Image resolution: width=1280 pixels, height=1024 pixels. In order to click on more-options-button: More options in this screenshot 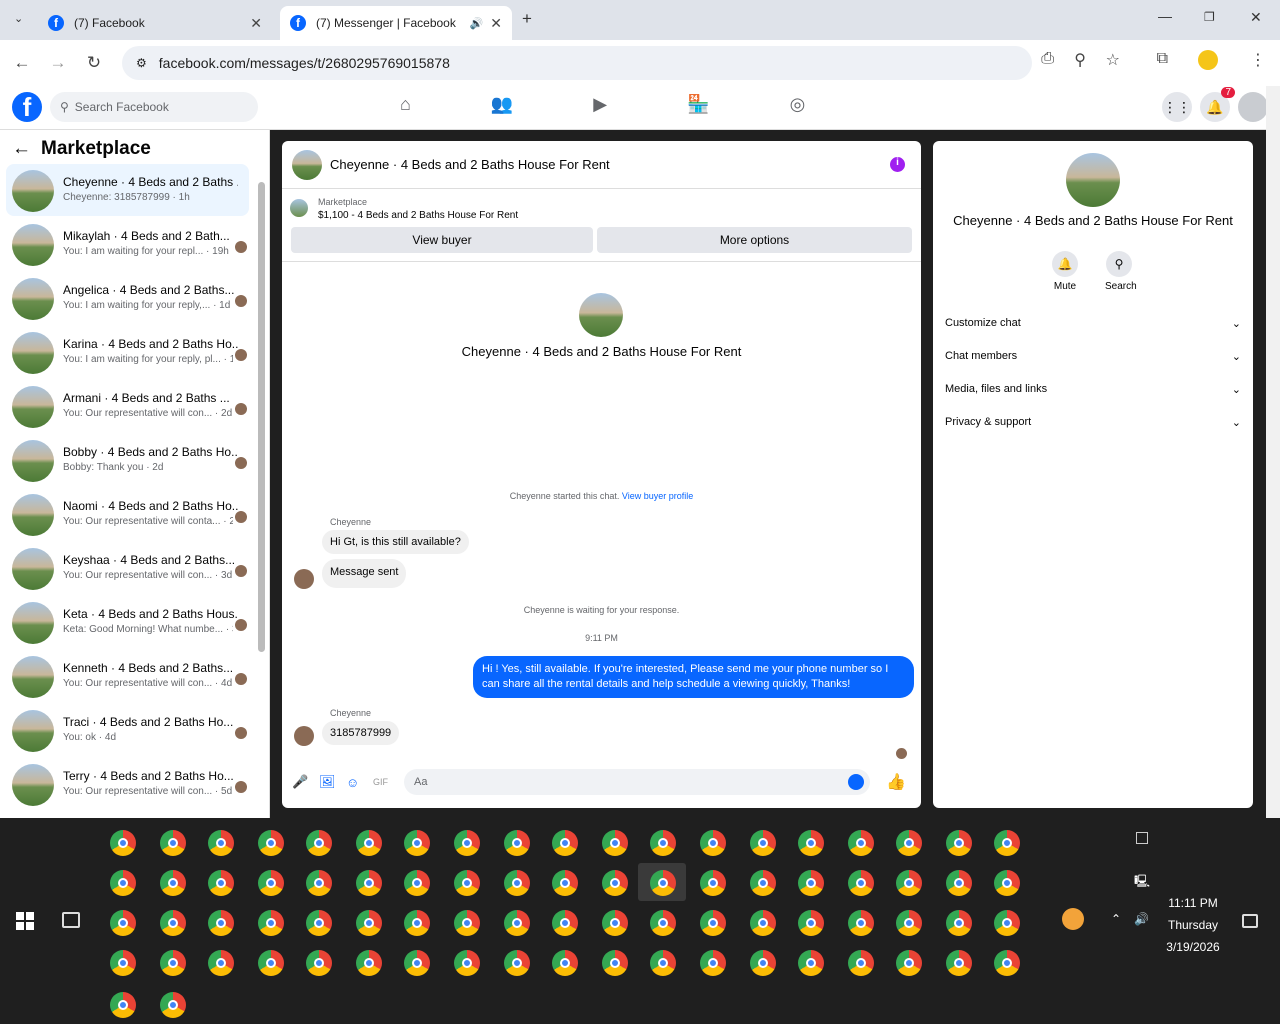, I will do `click(754, 240)`.